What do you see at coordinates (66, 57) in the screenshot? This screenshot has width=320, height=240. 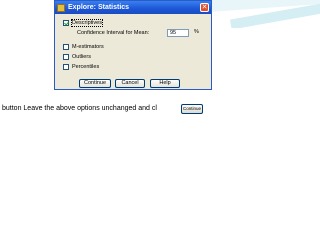 I see `outliers-checkbox` at bounding box center [66, 57].